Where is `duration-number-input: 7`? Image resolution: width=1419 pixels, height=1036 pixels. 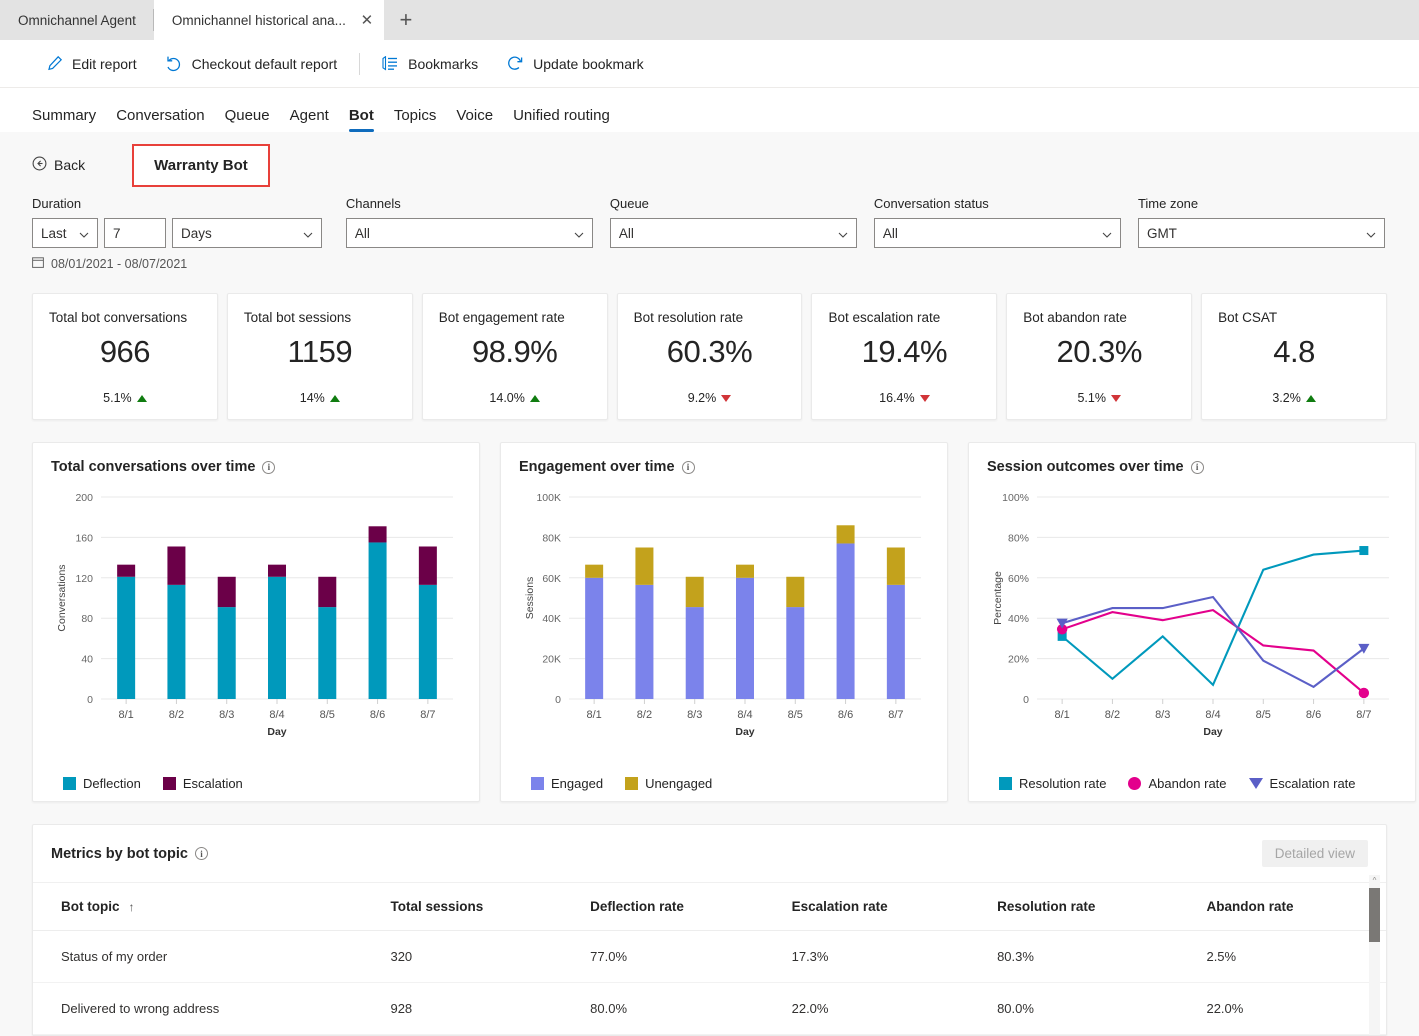 duration-number-input: 7 is located at coordinates (135, 233).